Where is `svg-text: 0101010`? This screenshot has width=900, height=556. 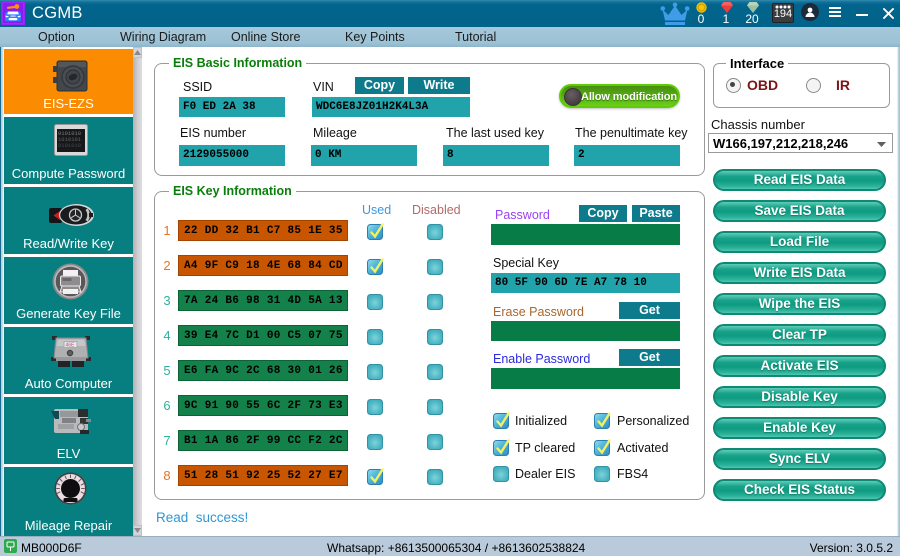
svg-text: 0101010 is located at coordinates (69, 145).